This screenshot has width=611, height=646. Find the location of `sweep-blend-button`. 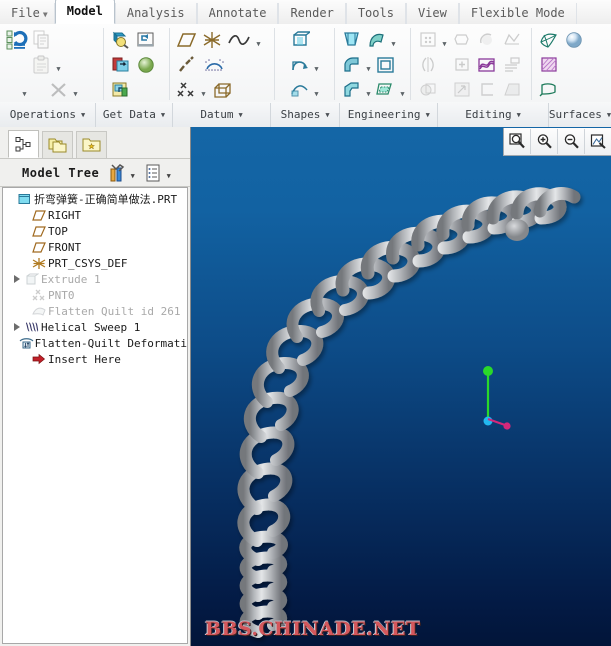

sweep-blend-button is located at coordinates (376, 40).